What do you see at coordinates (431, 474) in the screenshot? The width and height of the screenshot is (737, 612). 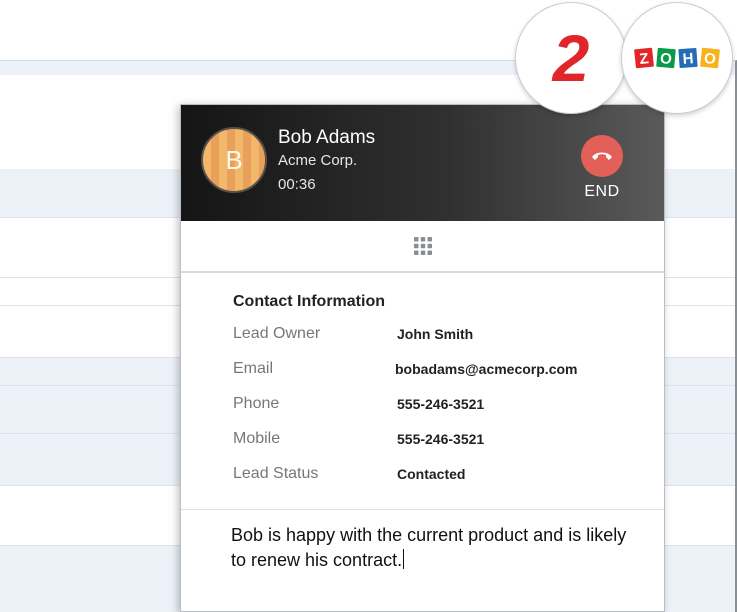 I see `lead-status-value: Contacted` at bounding box center [431, 474].